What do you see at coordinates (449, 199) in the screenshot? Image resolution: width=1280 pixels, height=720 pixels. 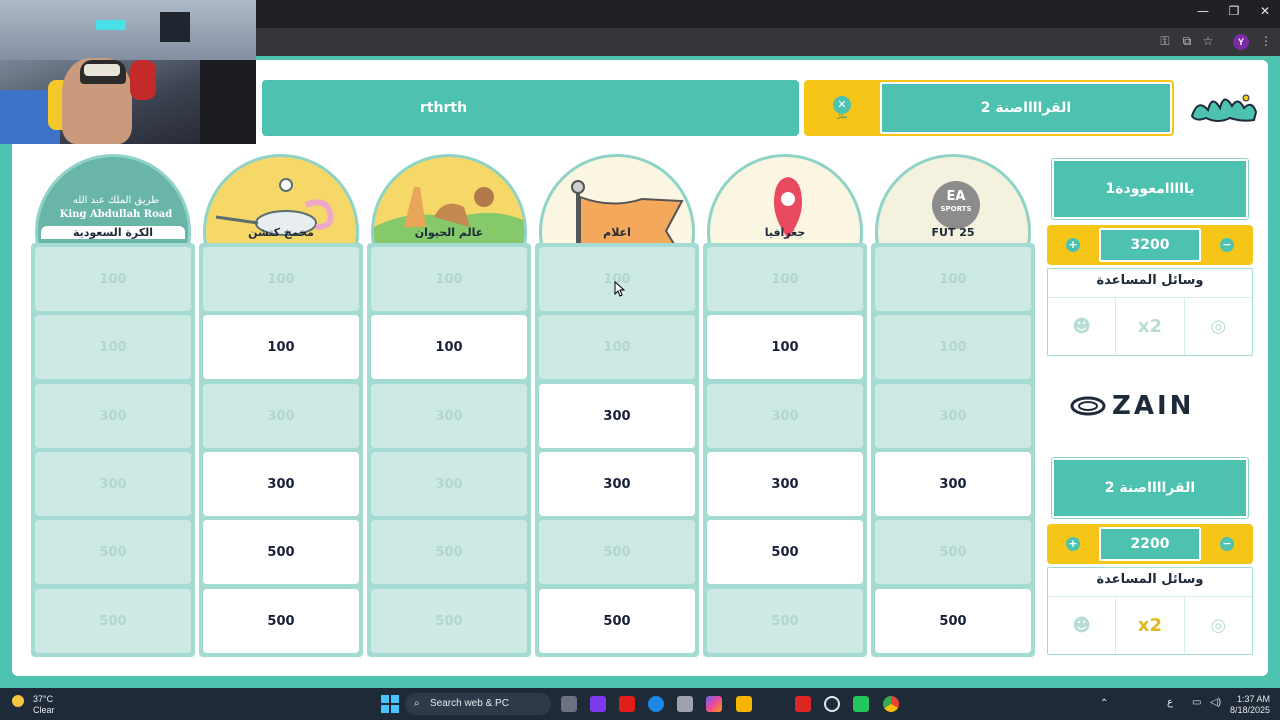 I see `category-animal-world: عالم الحيوان` at bounding box center [449, 199].